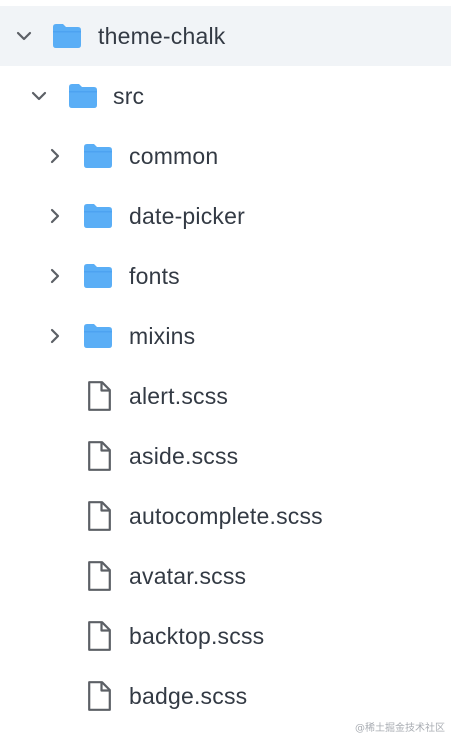 Image resolution: width=451 pixels, height=738 pixels. I want to click on tree-item-common: common, so click(225, 156).